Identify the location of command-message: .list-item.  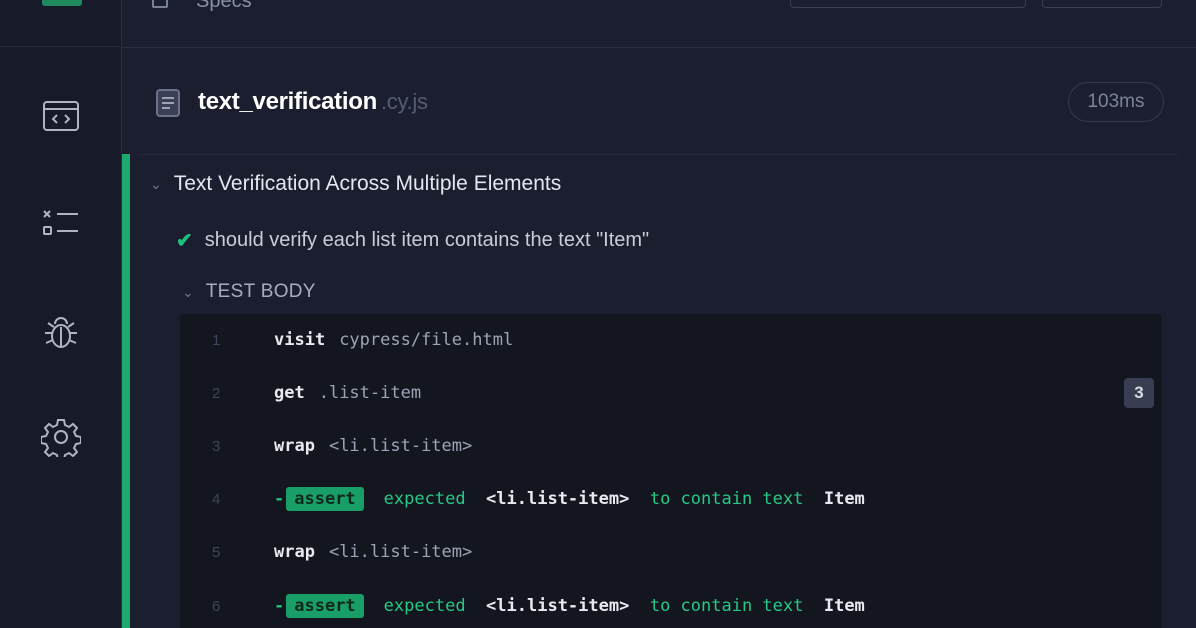
(370, 393).